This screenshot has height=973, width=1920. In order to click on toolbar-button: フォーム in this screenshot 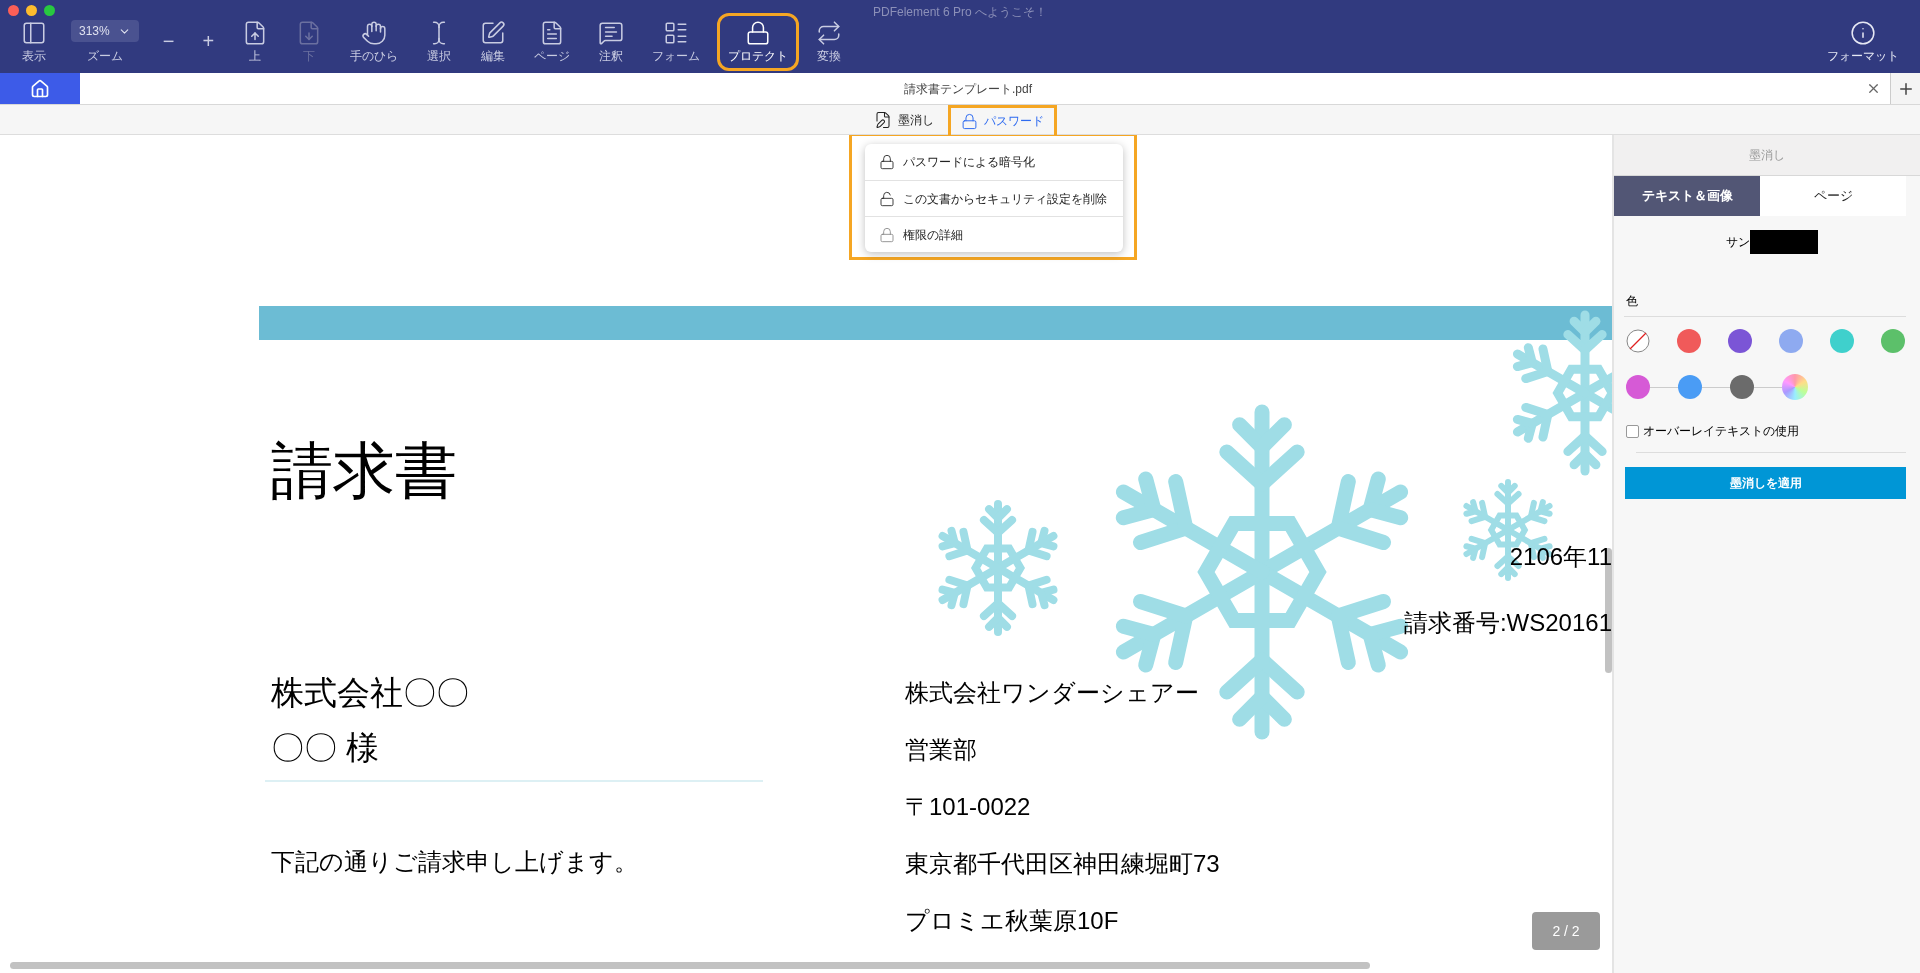, I will do `click(676, 42)`.